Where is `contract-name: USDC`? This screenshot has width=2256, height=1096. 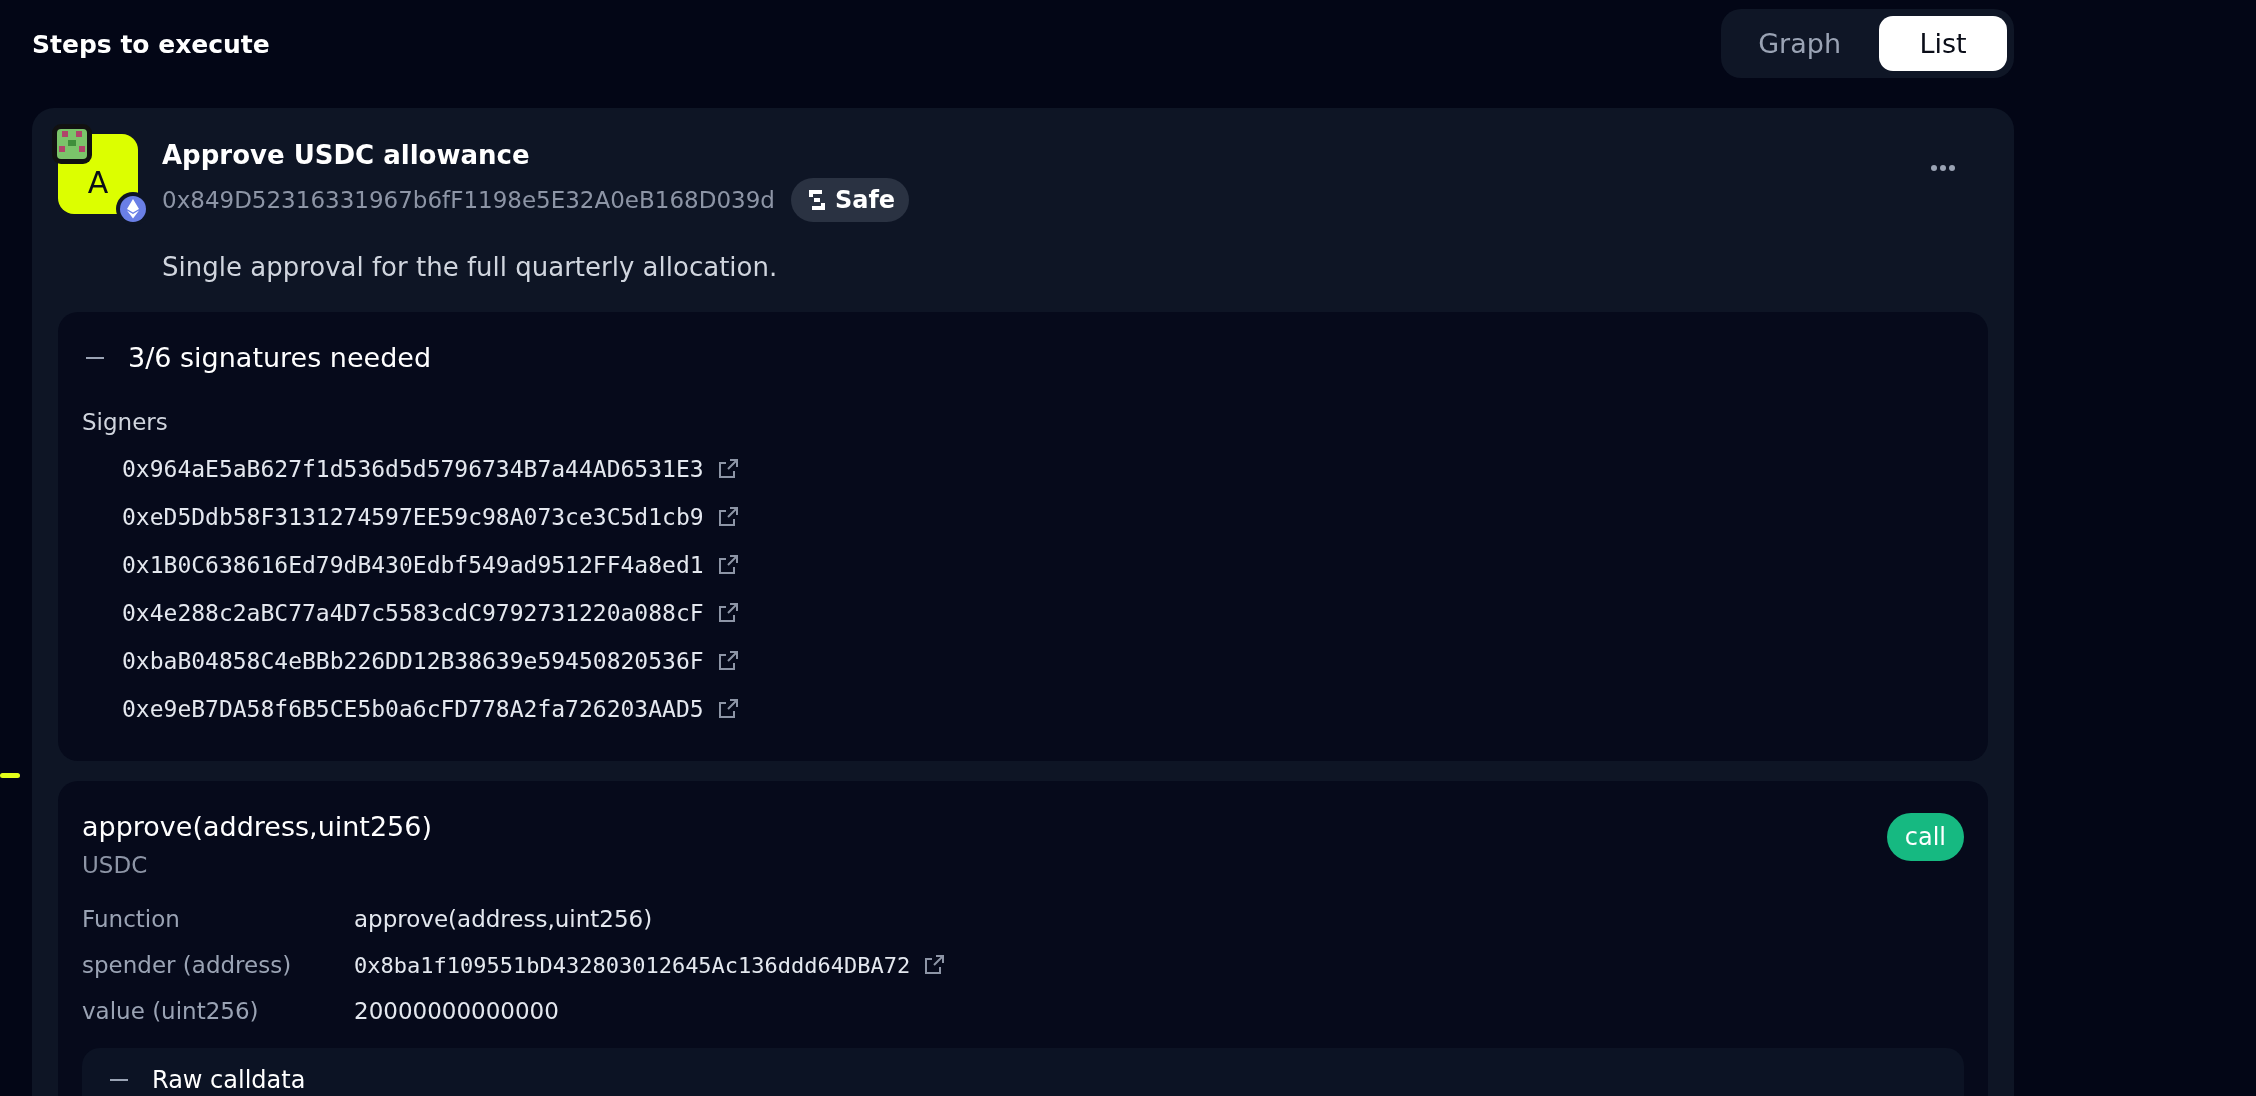
contract-name: USDC is located at coordinates (115, 865).